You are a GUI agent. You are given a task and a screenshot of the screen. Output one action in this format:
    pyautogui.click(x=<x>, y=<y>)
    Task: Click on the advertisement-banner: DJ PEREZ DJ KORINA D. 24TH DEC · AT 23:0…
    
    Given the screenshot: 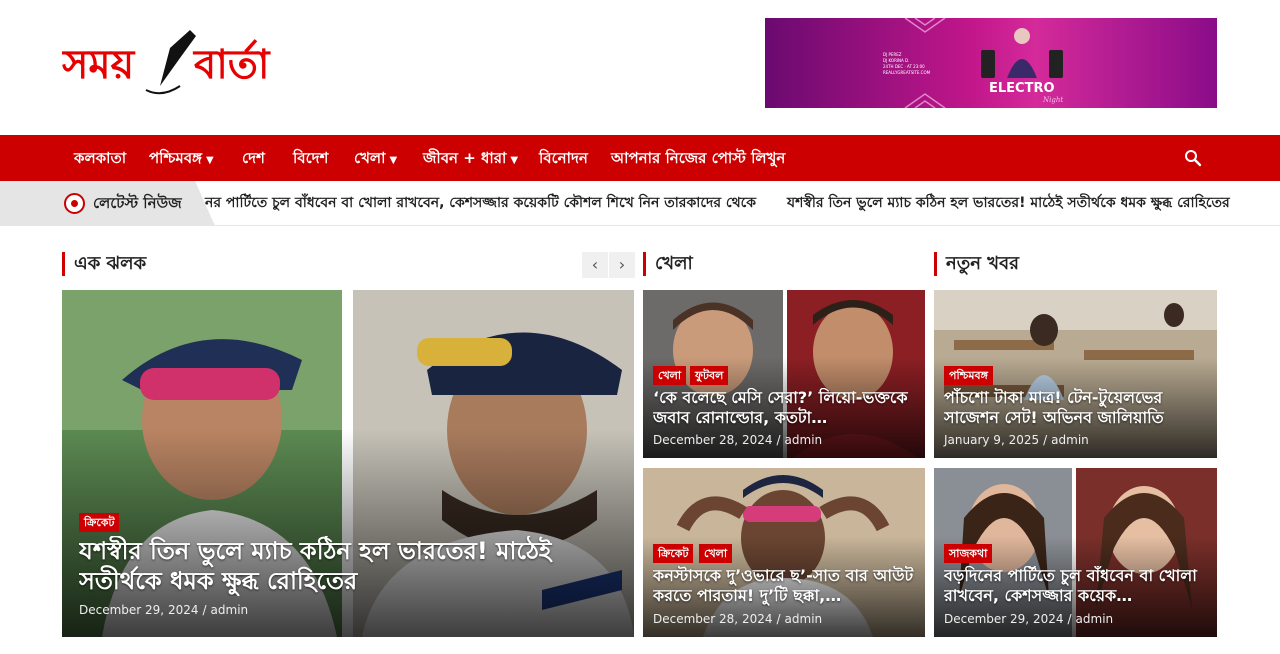 What is the action you would take?
    pyautogui.click(x=991, y=63)
    